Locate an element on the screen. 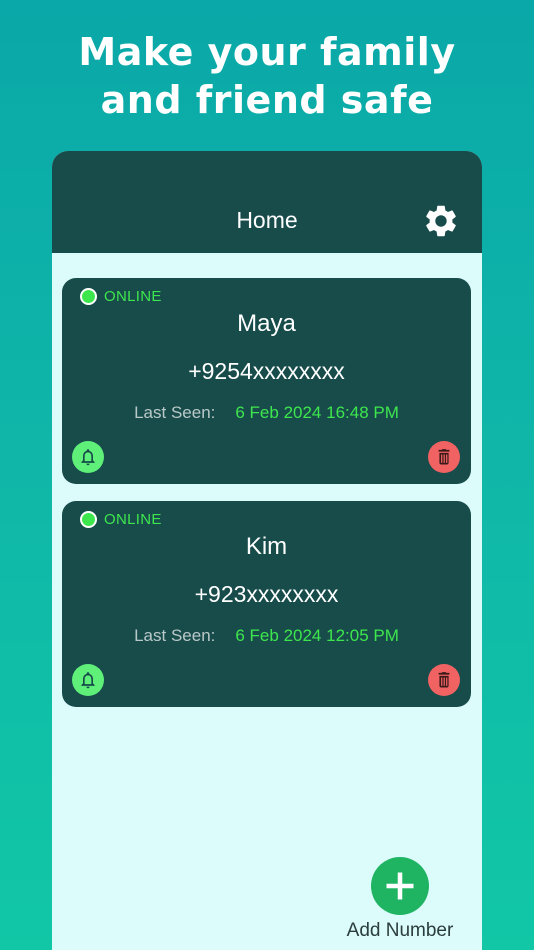 Image resolution: width=534 pixels, height=950 pixels. add-number-button is located at coordinates (400, 886).